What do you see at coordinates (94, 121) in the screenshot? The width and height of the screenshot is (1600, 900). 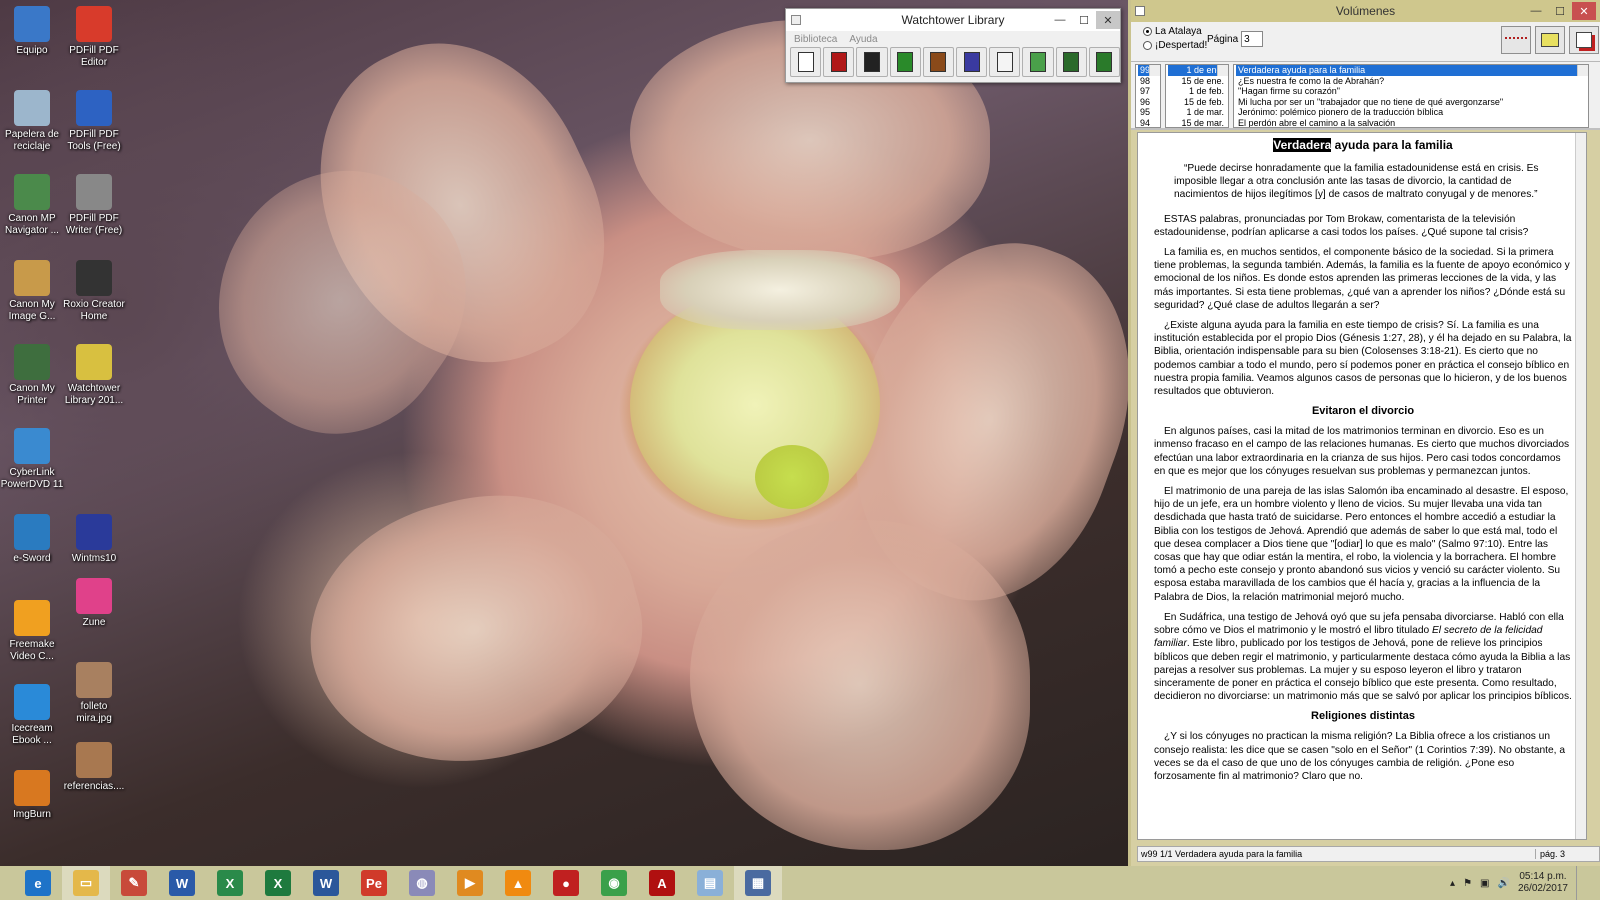 I see `desktop-icon: PDFill PDF Tools (Free)` at bounding box center [94, 121].